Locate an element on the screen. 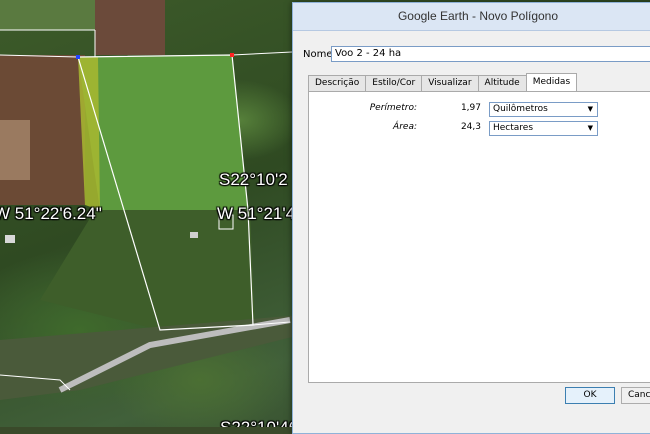 Image resolution: width=650 pixels, height=434 pixels. area-row: Área: 24,3 Hectares ▼ is located at coordinates (479, 128).